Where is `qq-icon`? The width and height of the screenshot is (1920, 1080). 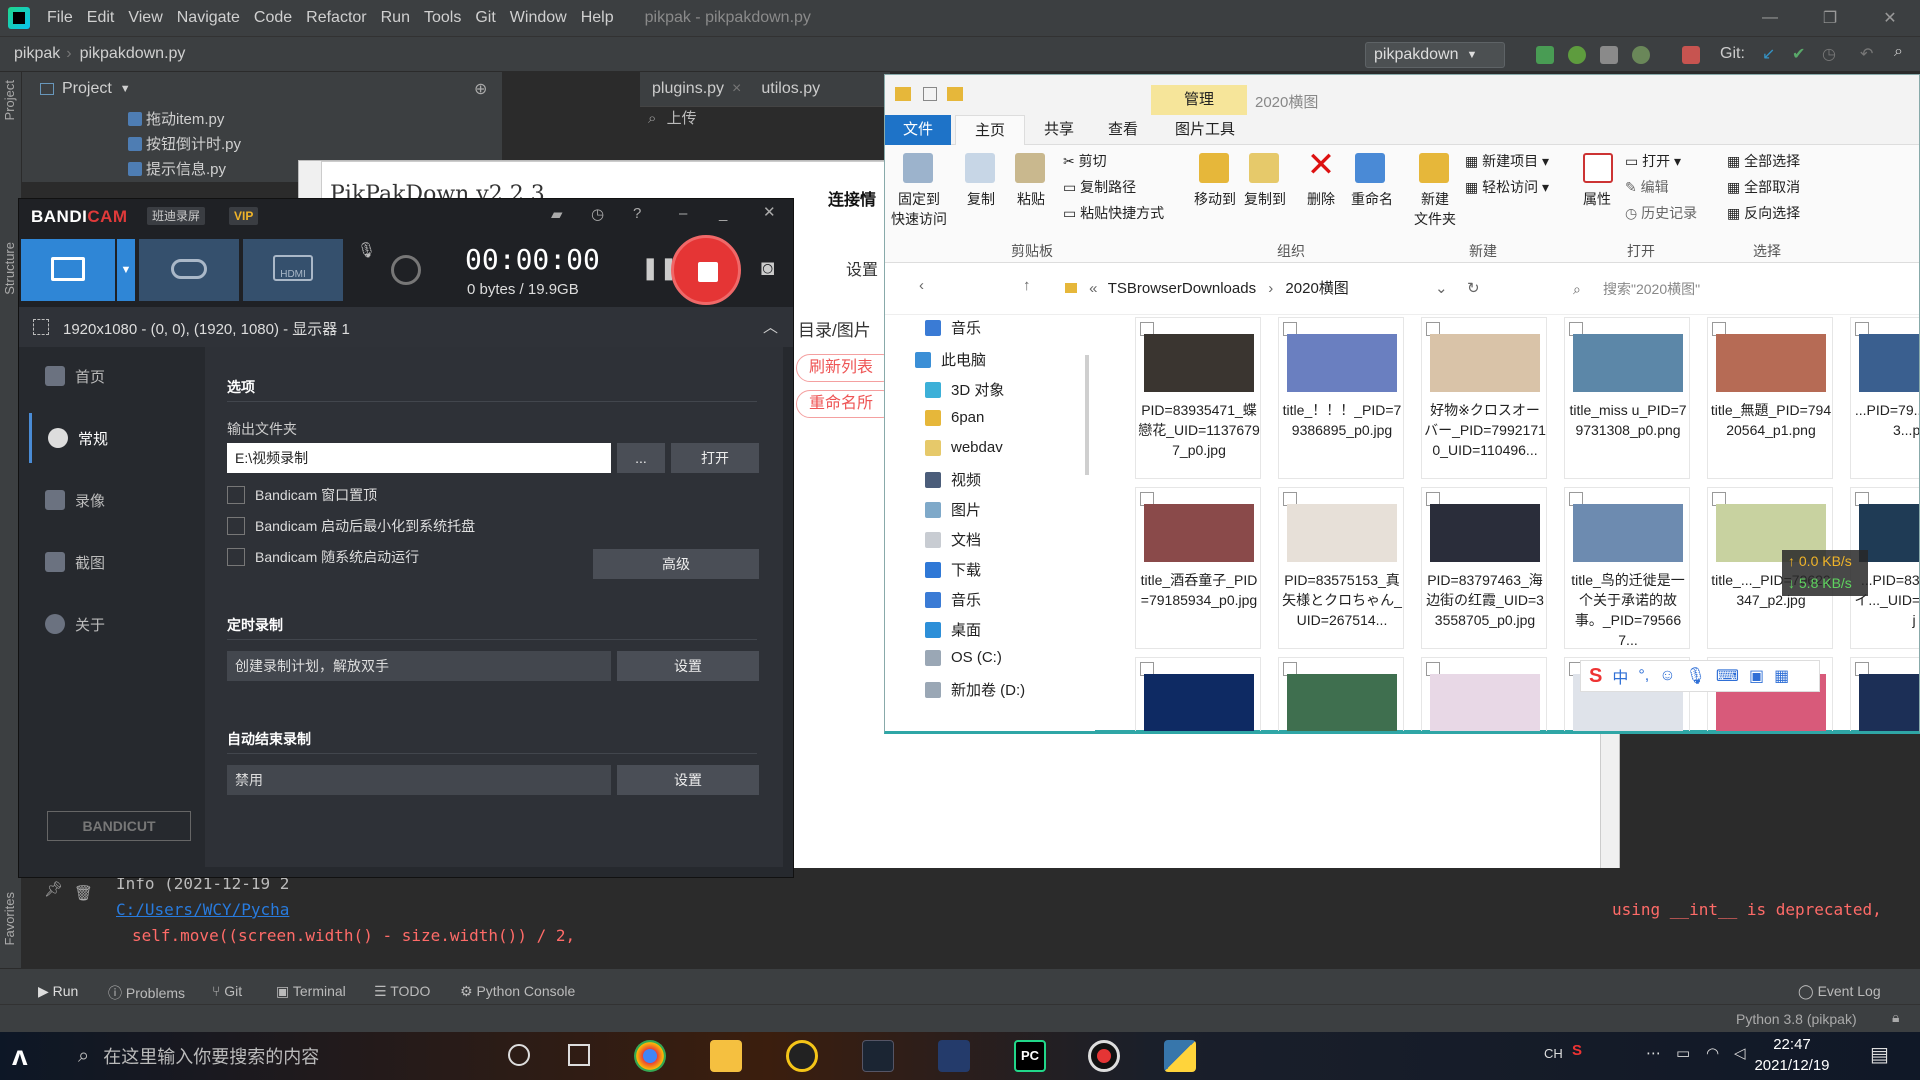 qq-icon is located at coordinates (802, 1056).